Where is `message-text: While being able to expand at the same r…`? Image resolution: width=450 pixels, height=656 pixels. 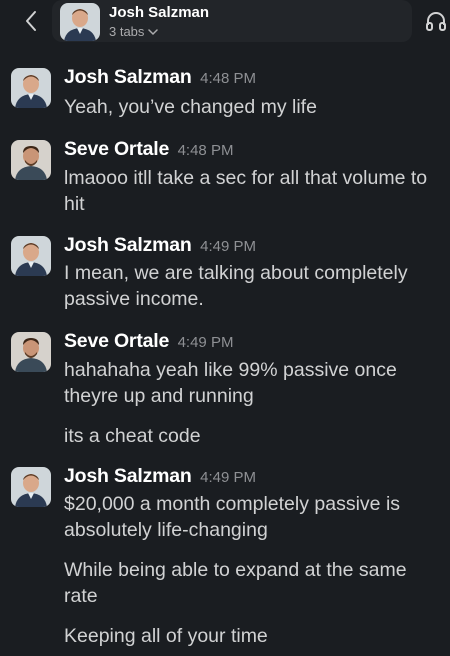
message-text: While being able to expand at the same r… is located at coordinates (235, 583).